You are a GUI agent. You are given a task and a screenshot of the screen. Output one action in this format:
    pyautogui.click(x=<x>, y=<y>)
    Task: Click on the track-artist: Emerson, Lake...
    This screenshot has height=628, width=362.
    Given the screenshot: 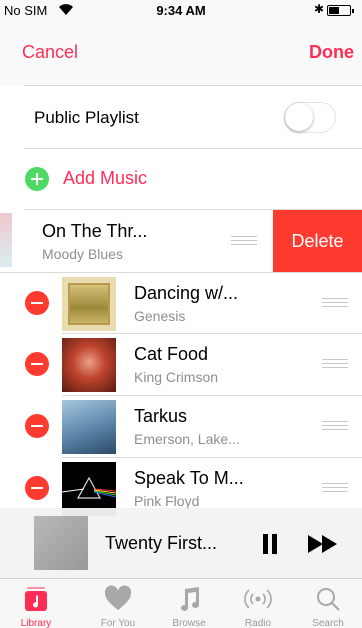 What is the action you would take?
    pyautogui.click(x=187, y=439)
    